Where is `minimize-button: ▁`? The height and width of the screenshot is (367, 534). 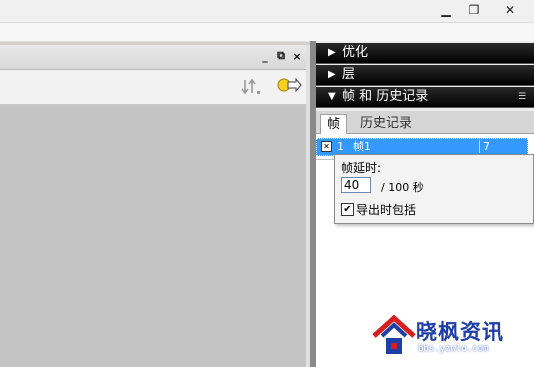 minimize-button: ▁ is located at coordinates (446, 10).